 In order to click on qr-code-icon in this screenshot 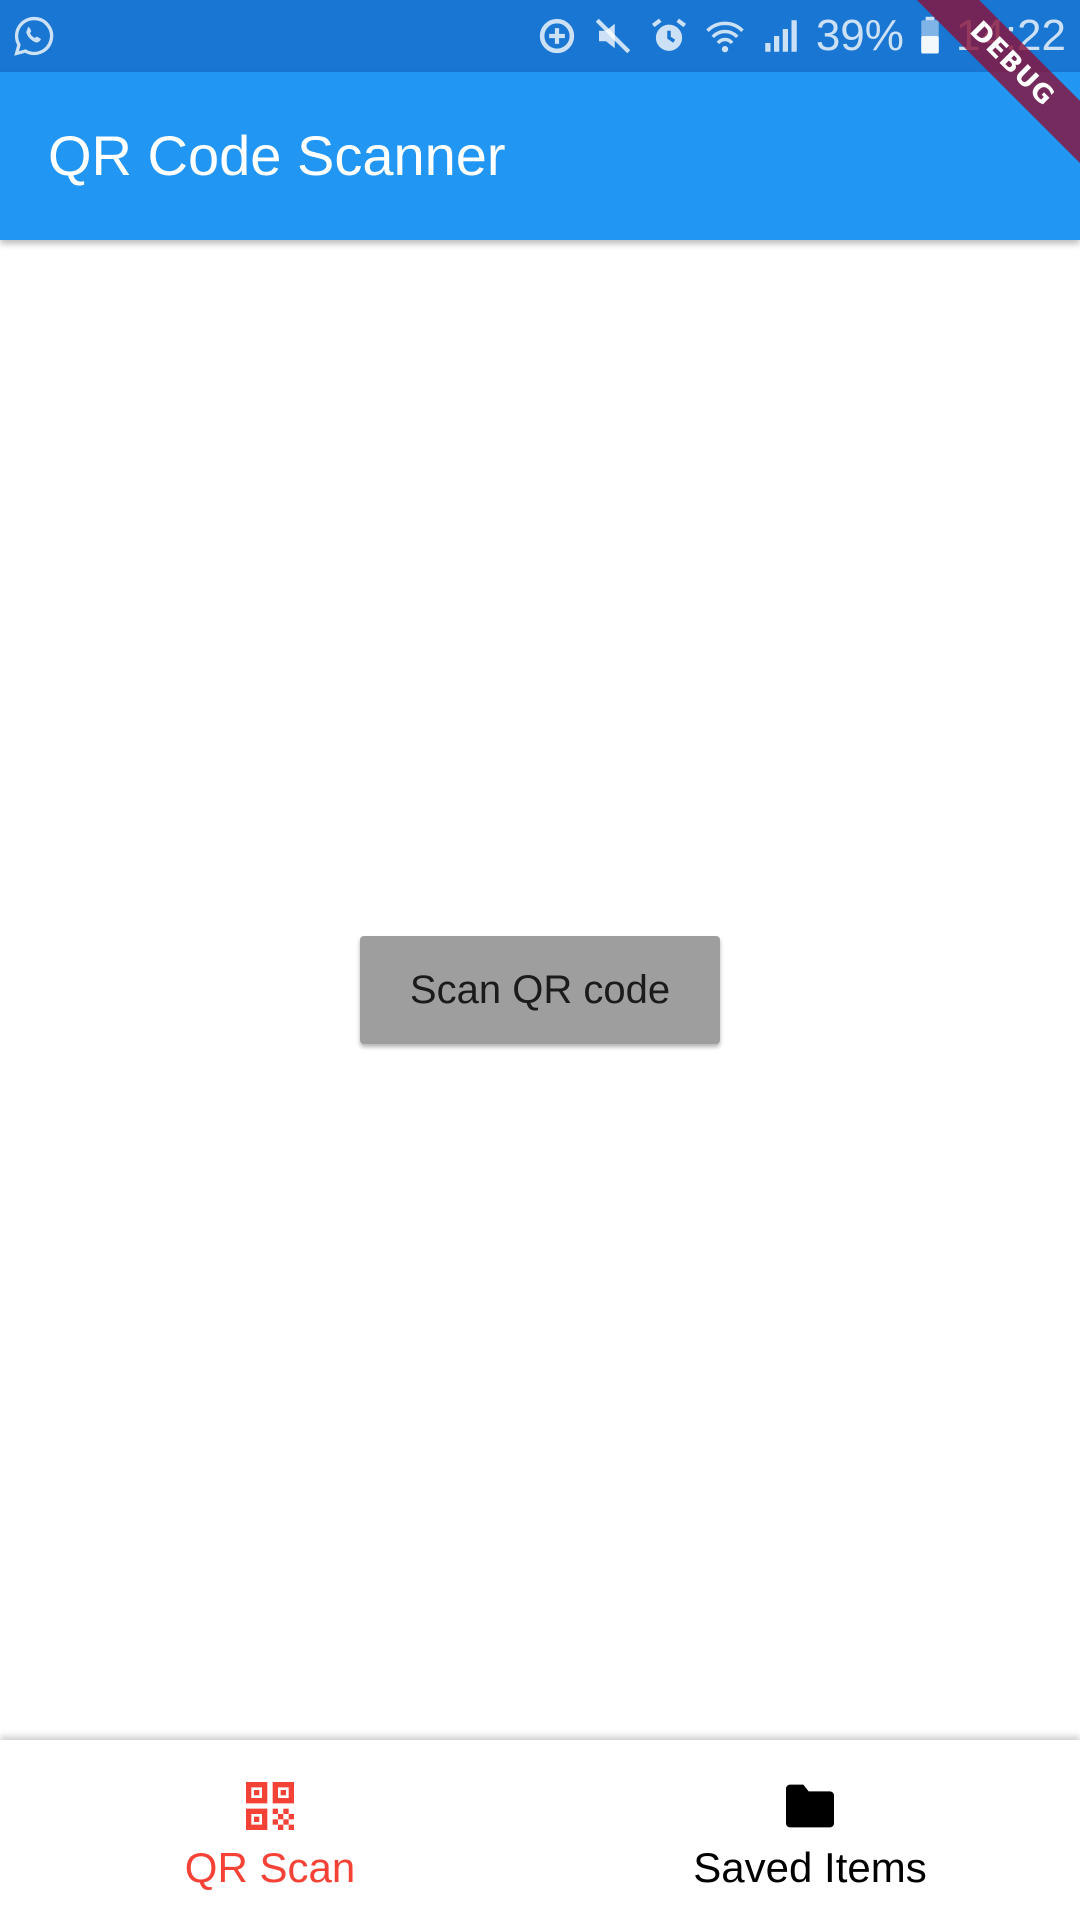, I will do `click(270, 1806)`.